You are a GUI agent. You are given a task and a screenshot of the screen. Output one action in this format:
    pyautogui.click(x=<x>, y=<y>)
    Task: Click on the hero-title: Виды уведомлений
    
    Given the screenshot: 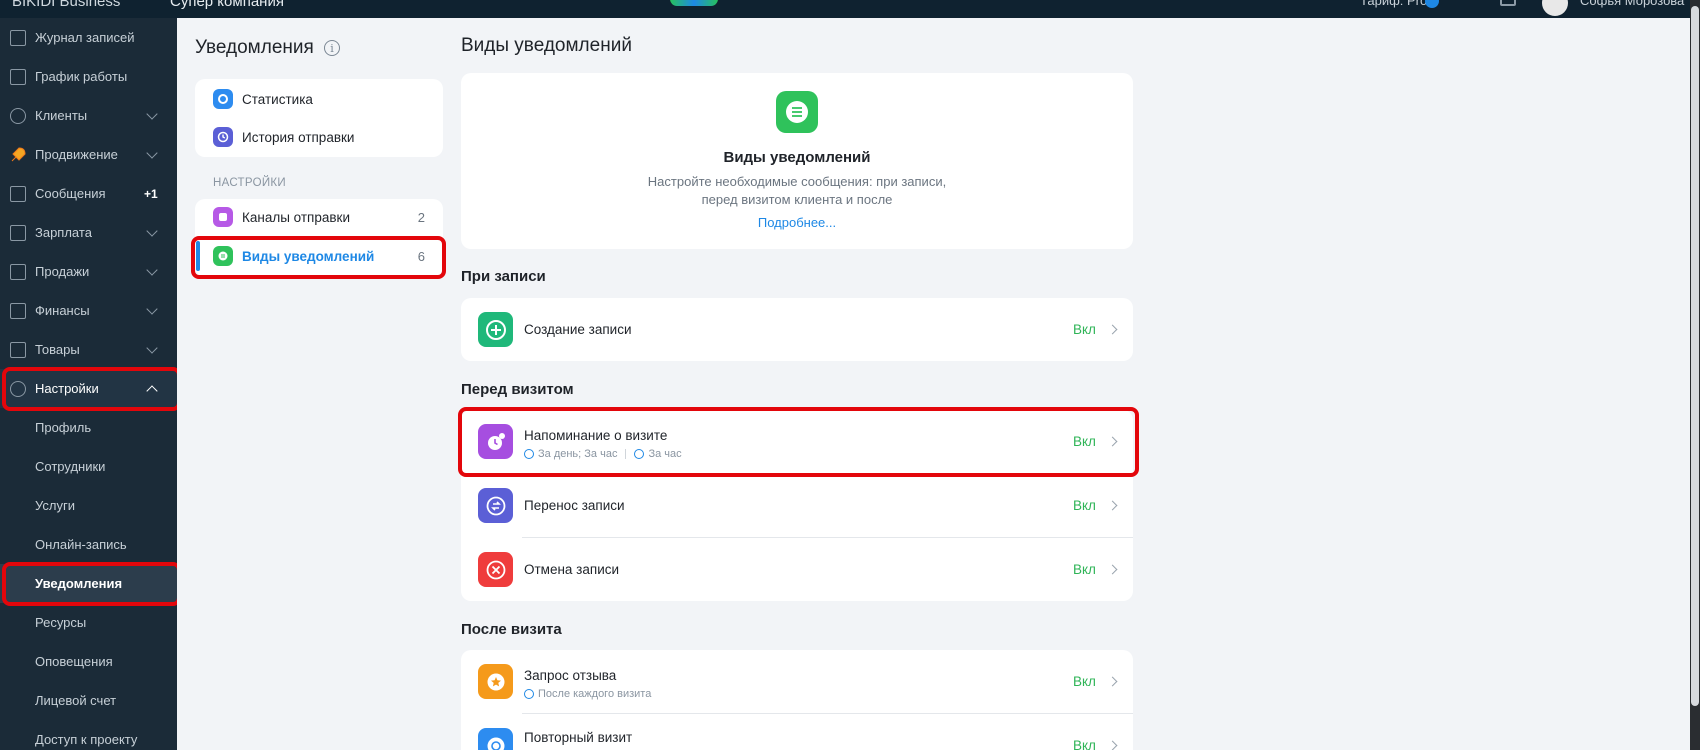 What is the action you would take?
    pyautogui.click(x=797, y=157)
    